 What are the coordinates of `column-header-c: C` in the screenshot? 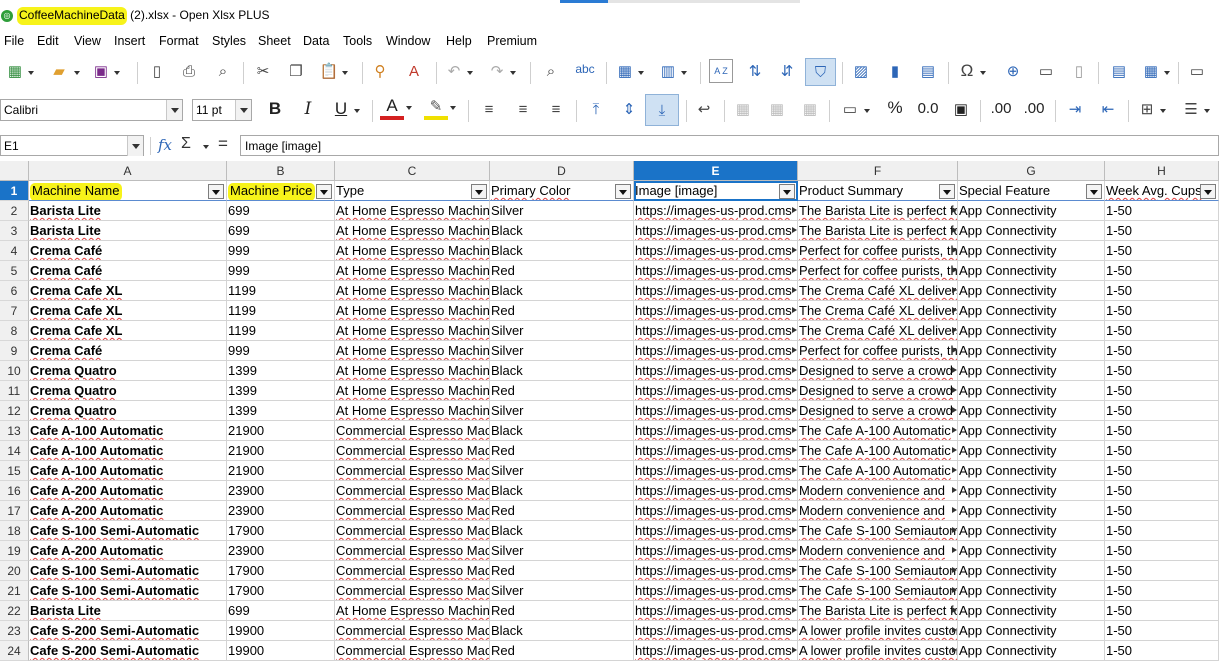 It's located at (412, 171).